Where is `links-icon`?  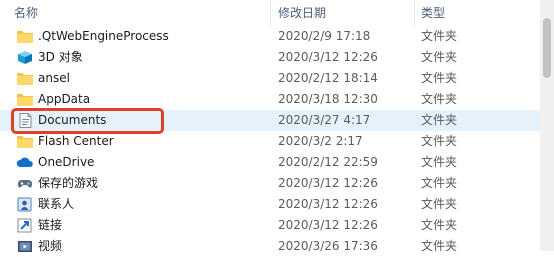
links-icon is located at coordinates (24, 225).